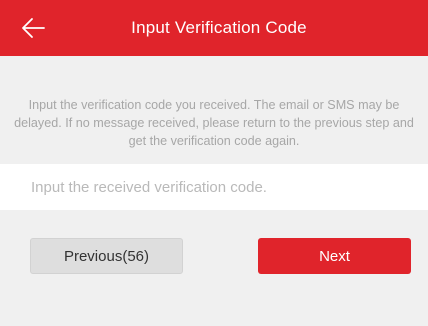 The width and height of the screenshot is (428, 326). I want to click on back-button, so click(33, 28).